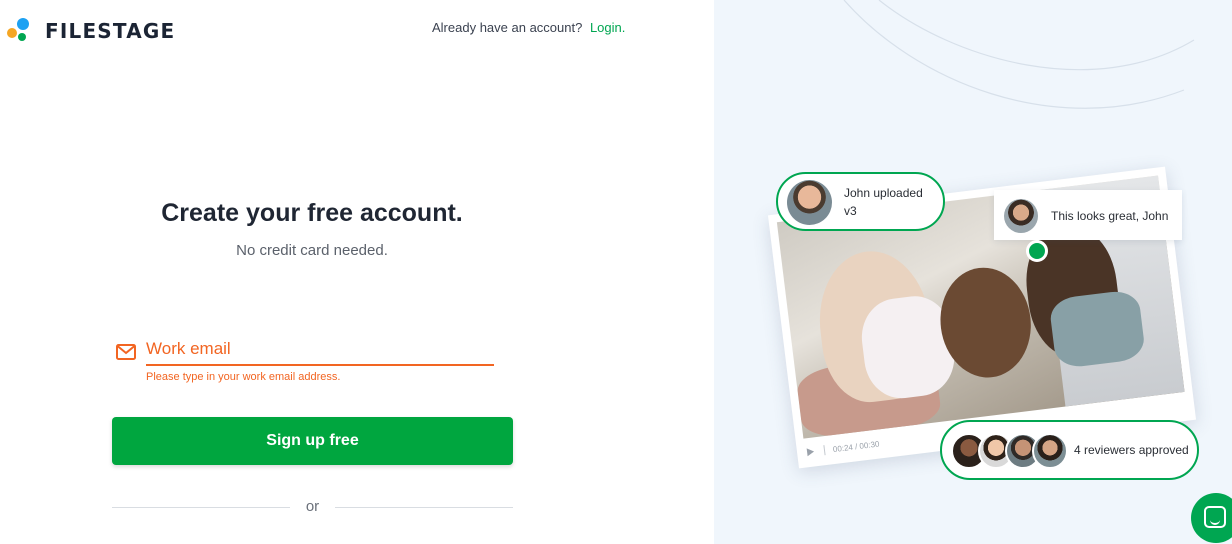 The height and width of the screenshot is (544, 1232). I want to click on avatar-john, so click(809, 202).